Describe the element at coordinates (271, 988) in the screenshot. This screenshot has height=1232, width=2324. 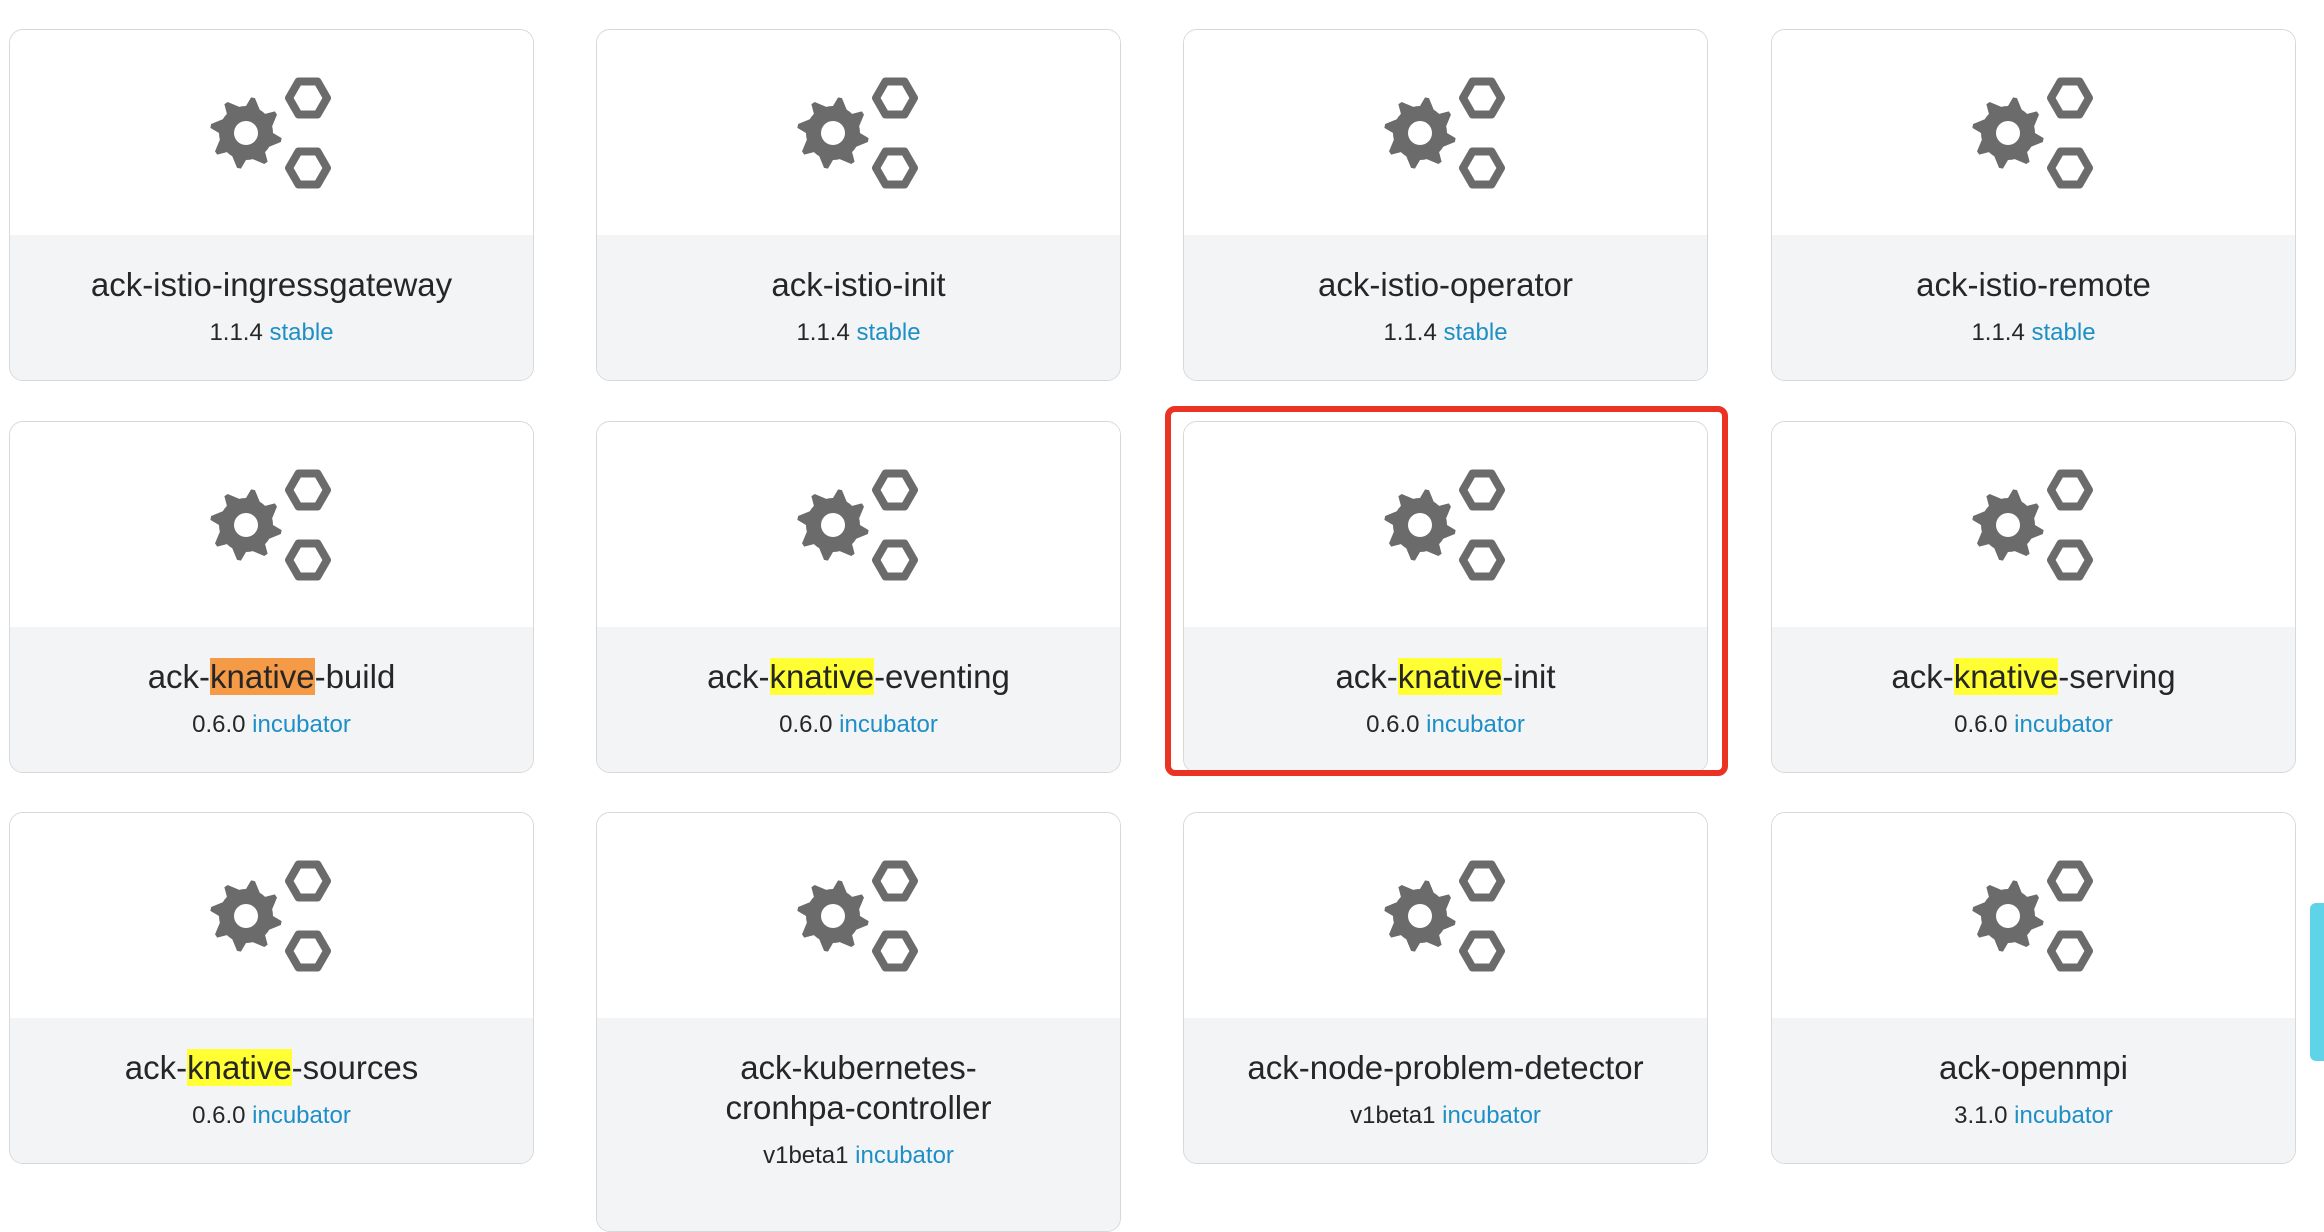
I see `chart-card: ack-knative-sources 0.6.0 incubator` at that location.